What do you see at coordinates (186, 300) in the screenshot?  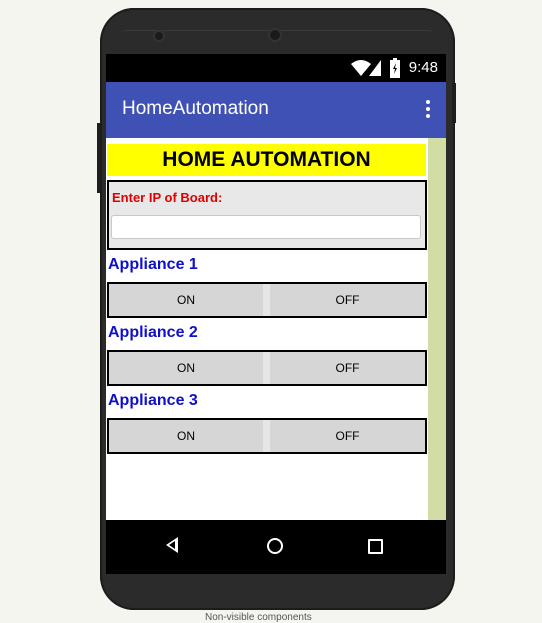 I see `appliance-1-on-button: ON` at bounding box center [186, 300].